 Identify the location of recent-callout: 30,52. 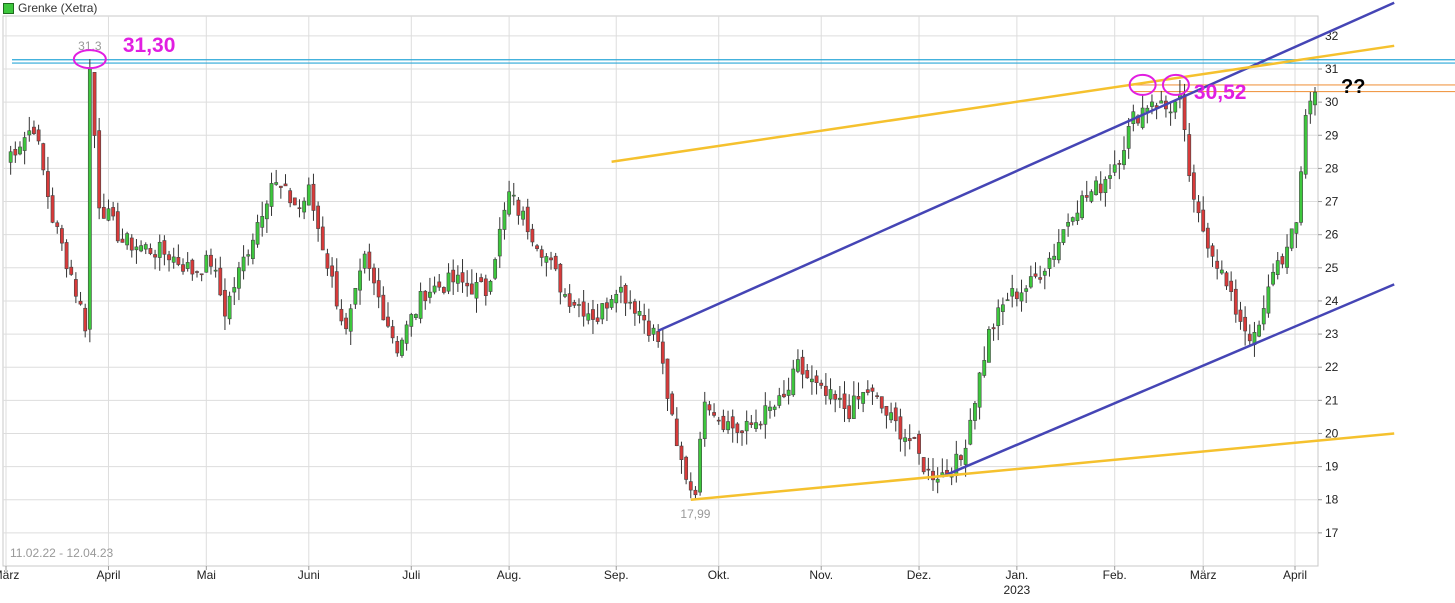
(1220, 92).